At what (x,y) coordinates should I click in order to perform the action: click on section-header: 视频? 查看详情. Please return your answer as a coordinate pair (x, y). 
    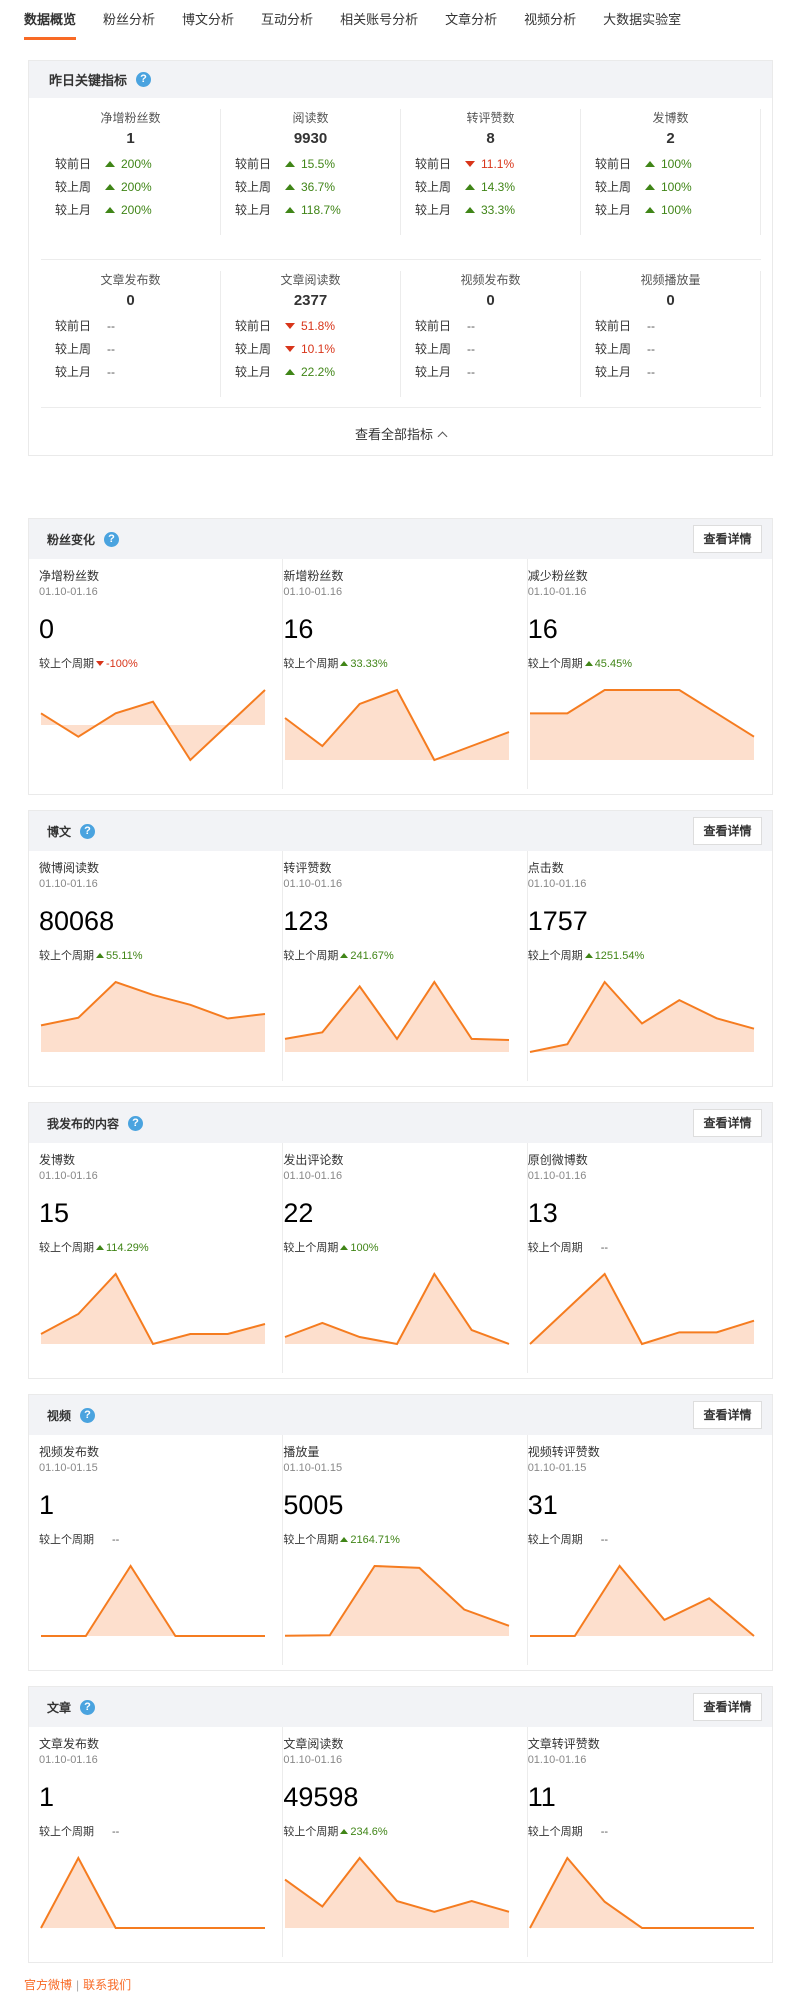
    Looking at the image, I should click on (400, 1415).